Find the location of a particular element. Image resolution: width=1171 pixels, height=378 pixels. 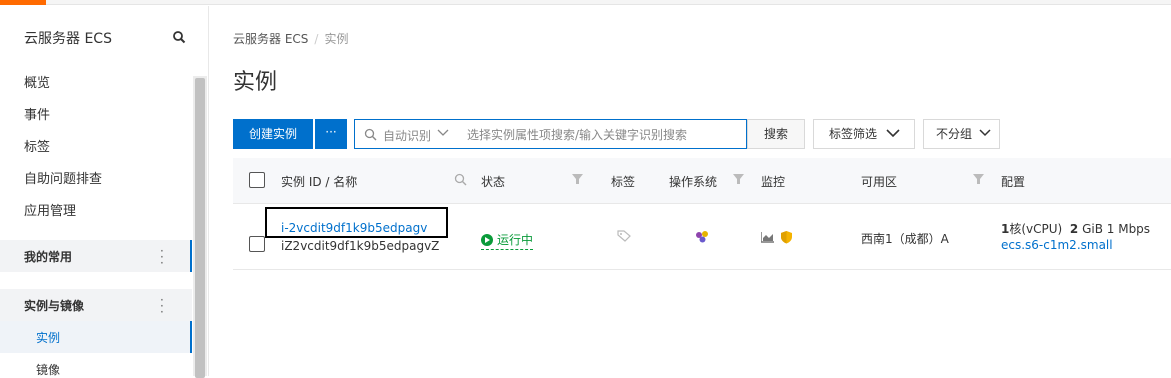

search-input is located at coordinates (602, 134).